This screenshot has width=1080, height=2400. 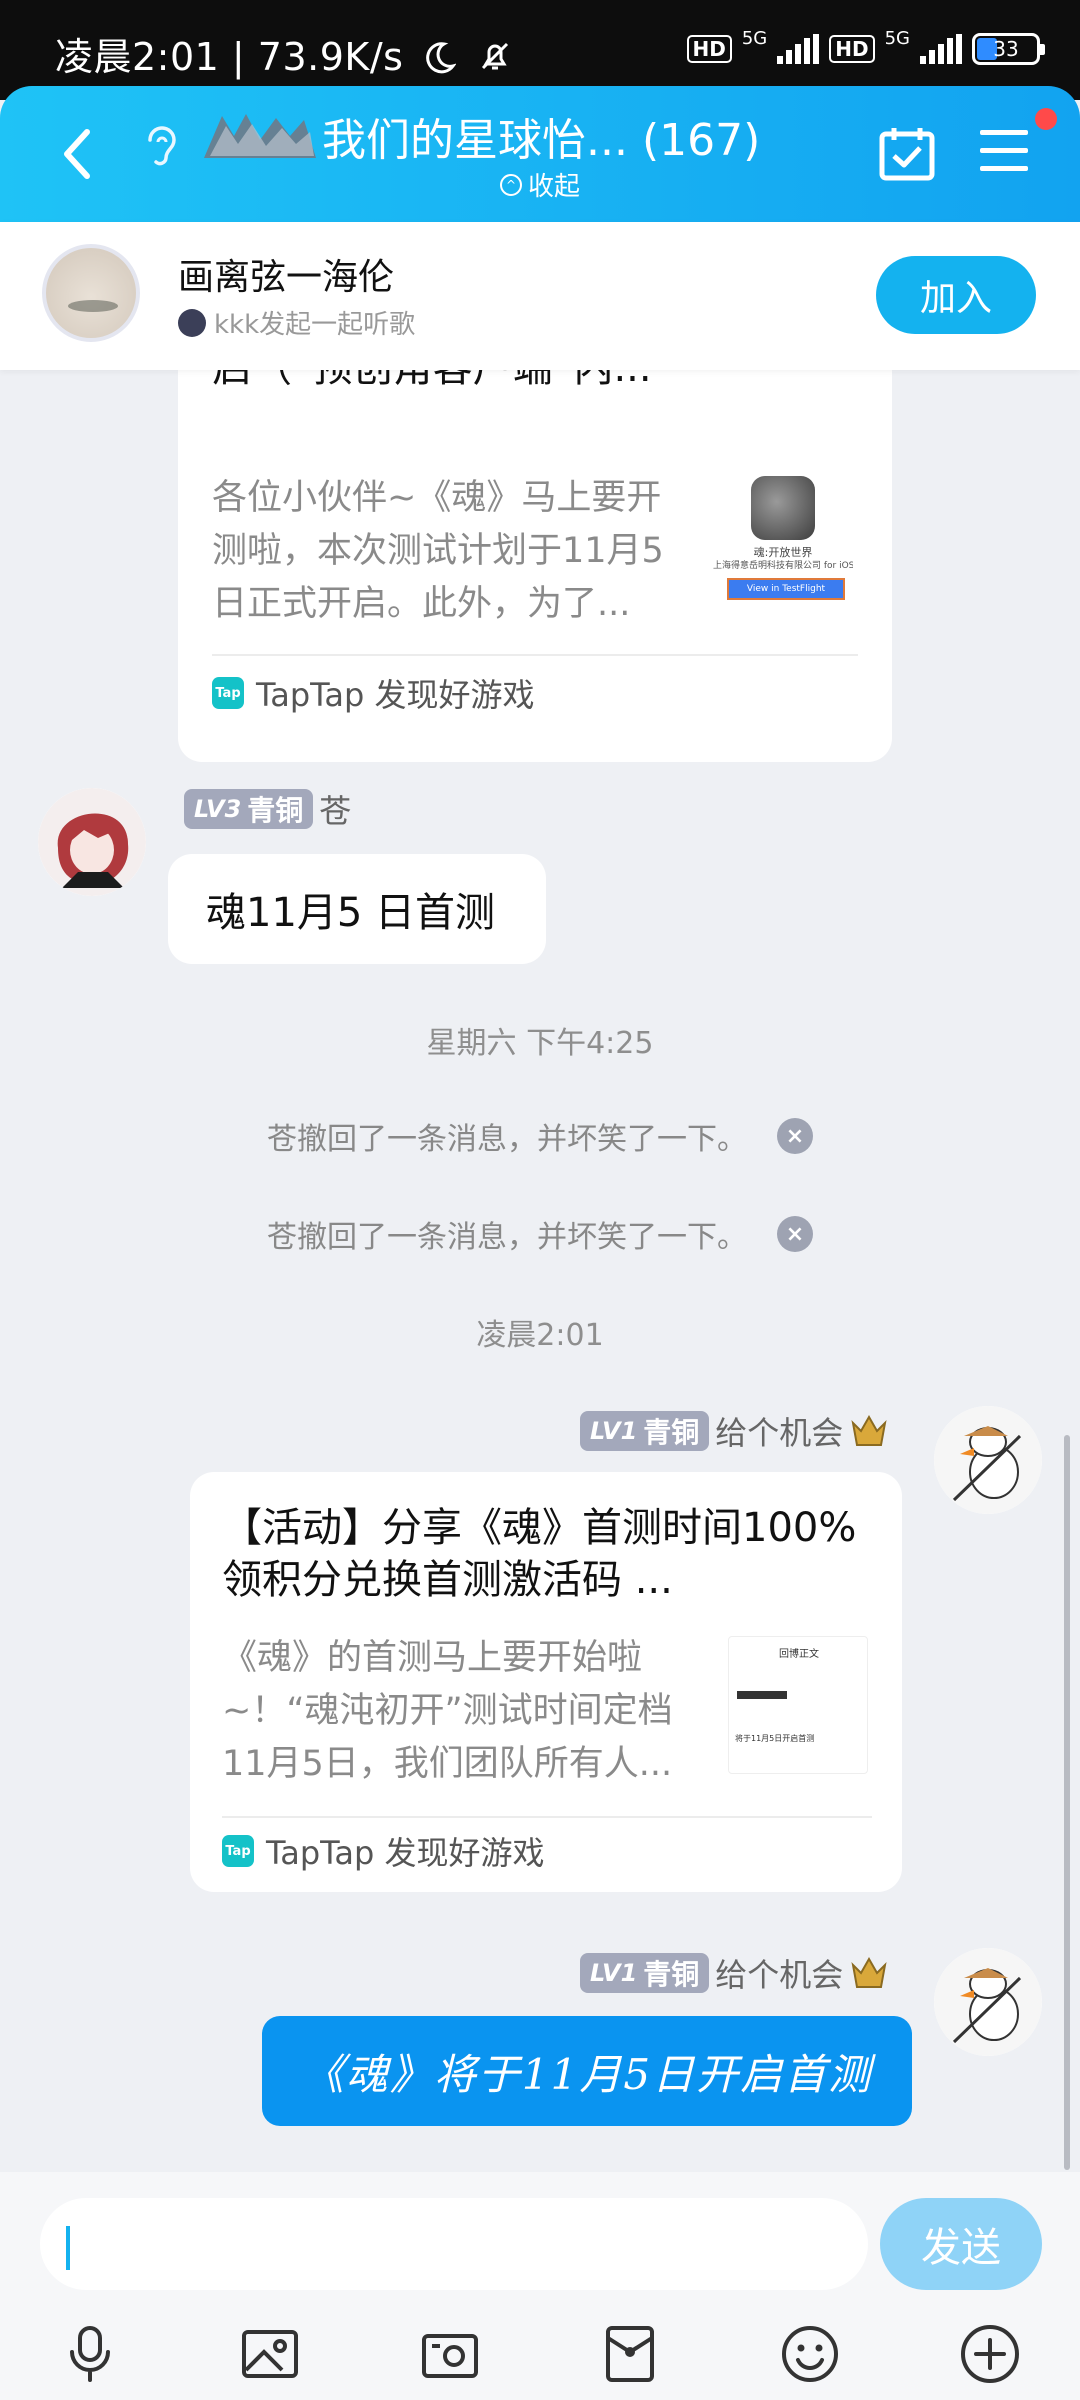 I want to click on mic-icon, so click(x=90, y=2354).